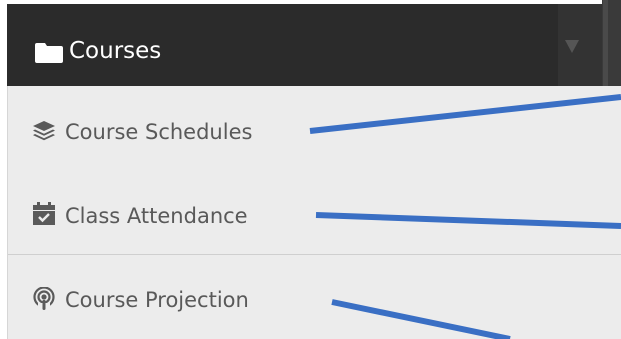  What do you see at coordinates (159, 132) in the screenshot?
I see `menu-item-label: Course Schedules` at bounding box center [159, 132].